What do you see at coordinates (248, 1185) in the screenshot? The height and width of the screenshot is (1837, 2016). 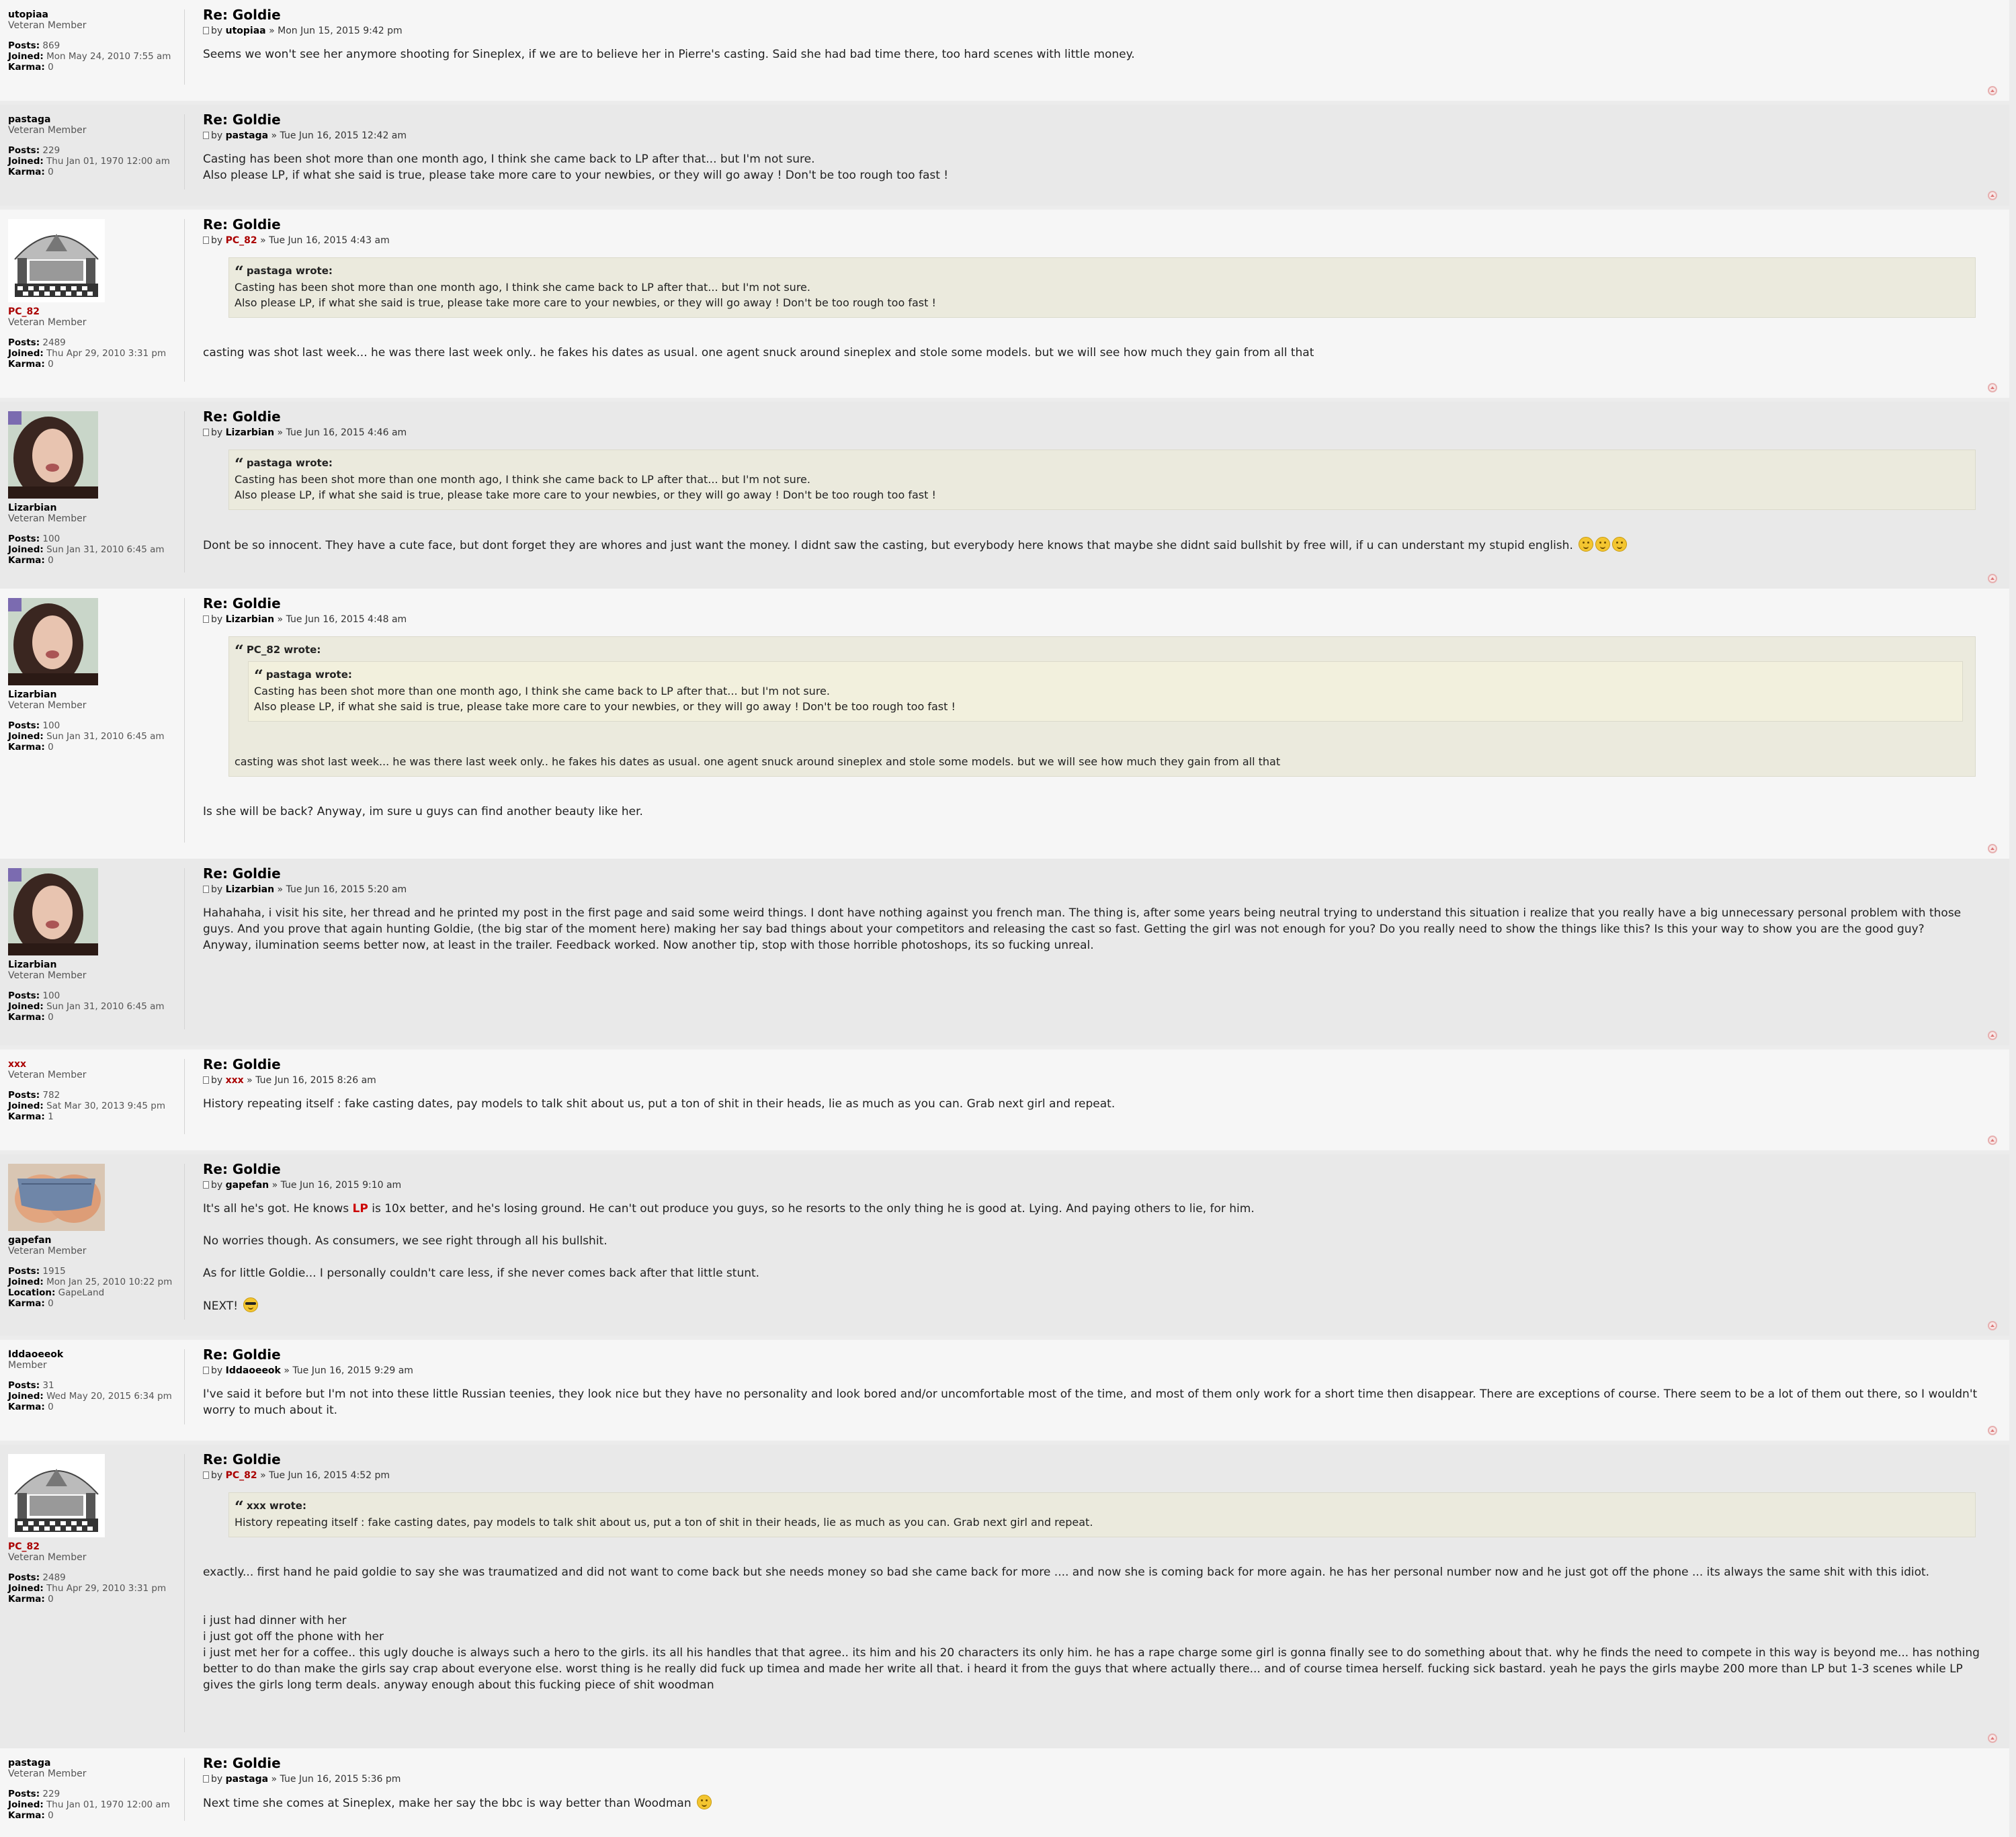 I see `author-link: gapefan` at bounding box center [248, 1185].